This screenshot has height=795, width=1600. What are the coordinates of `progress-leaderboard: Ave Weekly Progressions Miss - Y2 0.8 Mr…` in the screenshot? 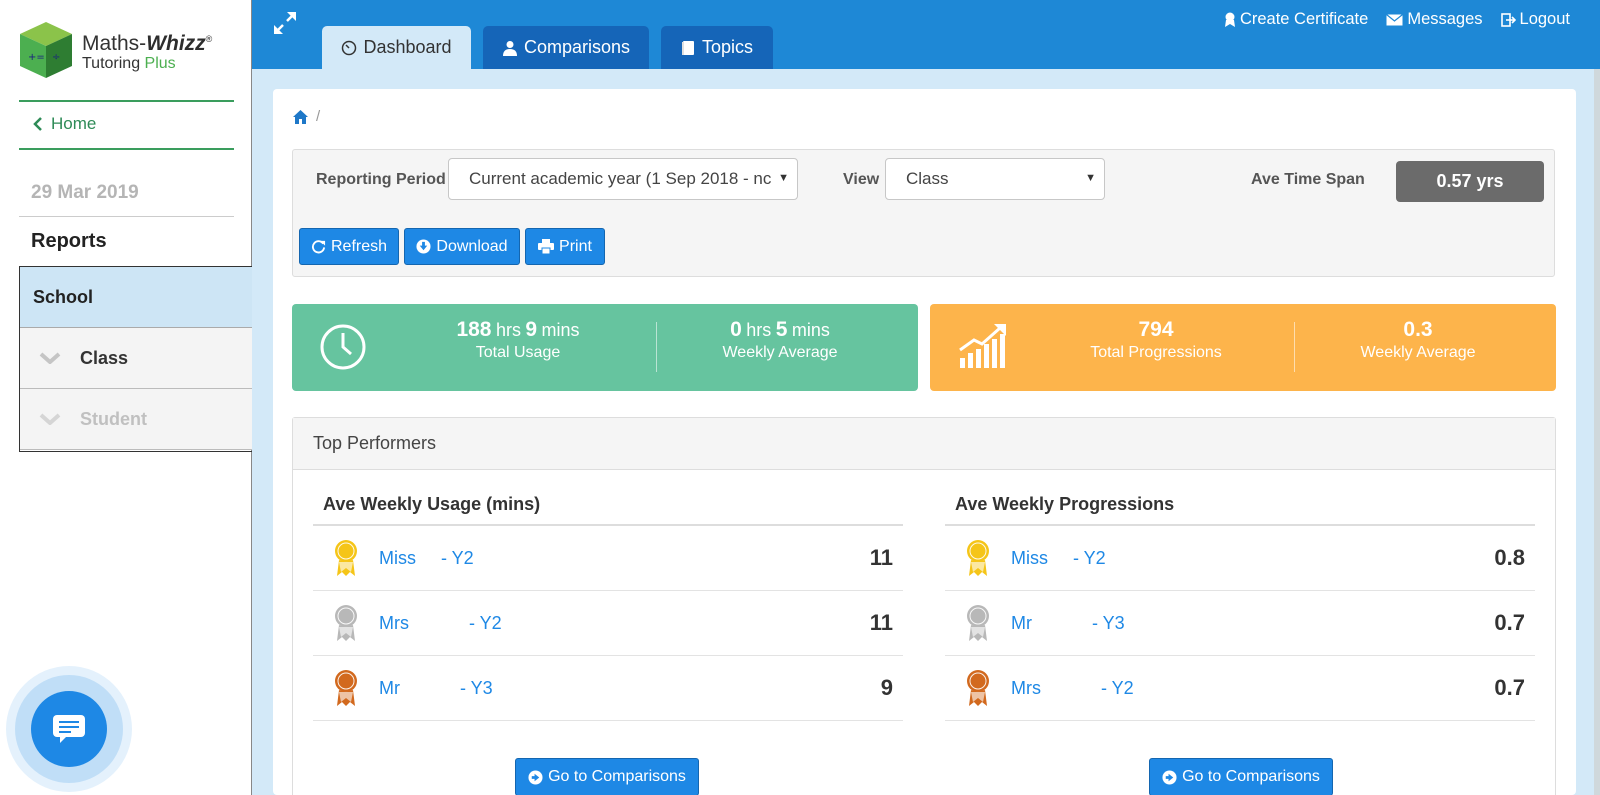 It's located at (1240, 602).